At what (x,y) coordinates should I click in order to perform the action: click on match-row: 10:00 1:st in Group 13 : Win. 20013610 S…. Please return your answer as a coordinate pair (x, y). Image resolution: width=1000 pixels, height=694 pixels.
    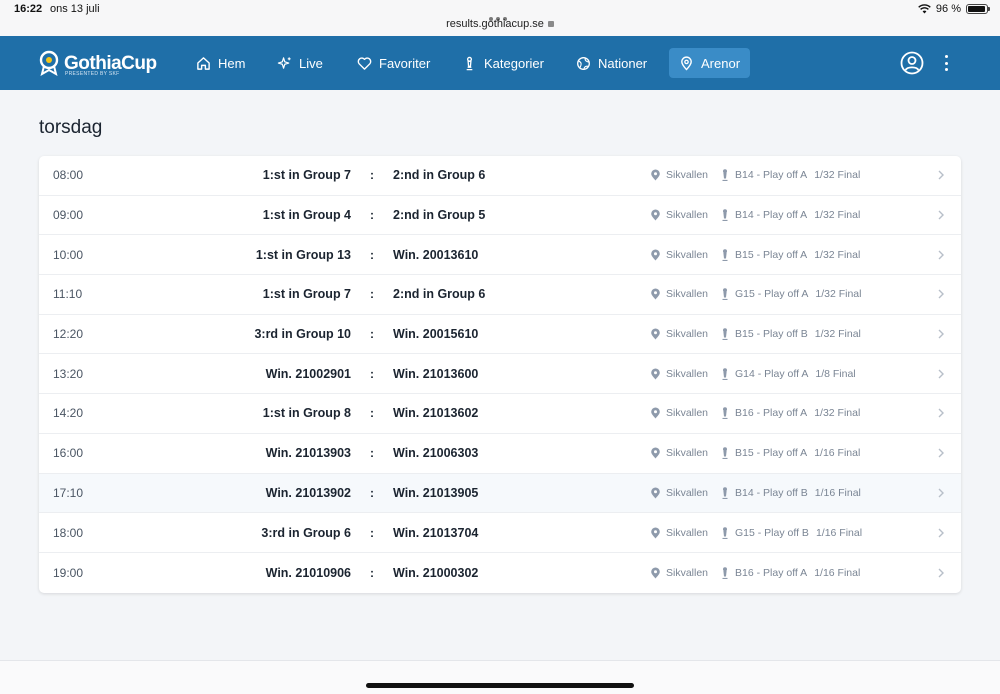
    Looking at the image, I should click on (500, 255).